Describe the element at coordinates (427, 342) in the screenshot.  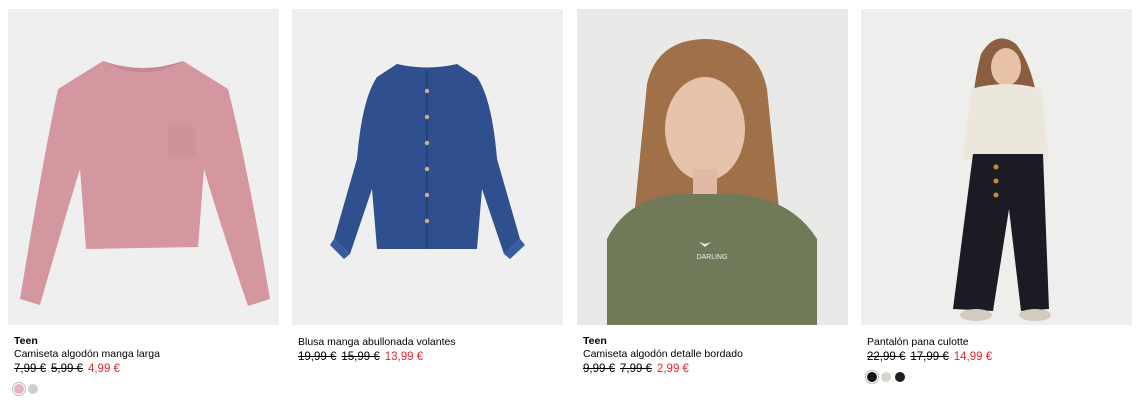
I see `product-name: Blusa manga abullonada volantes` at that location.